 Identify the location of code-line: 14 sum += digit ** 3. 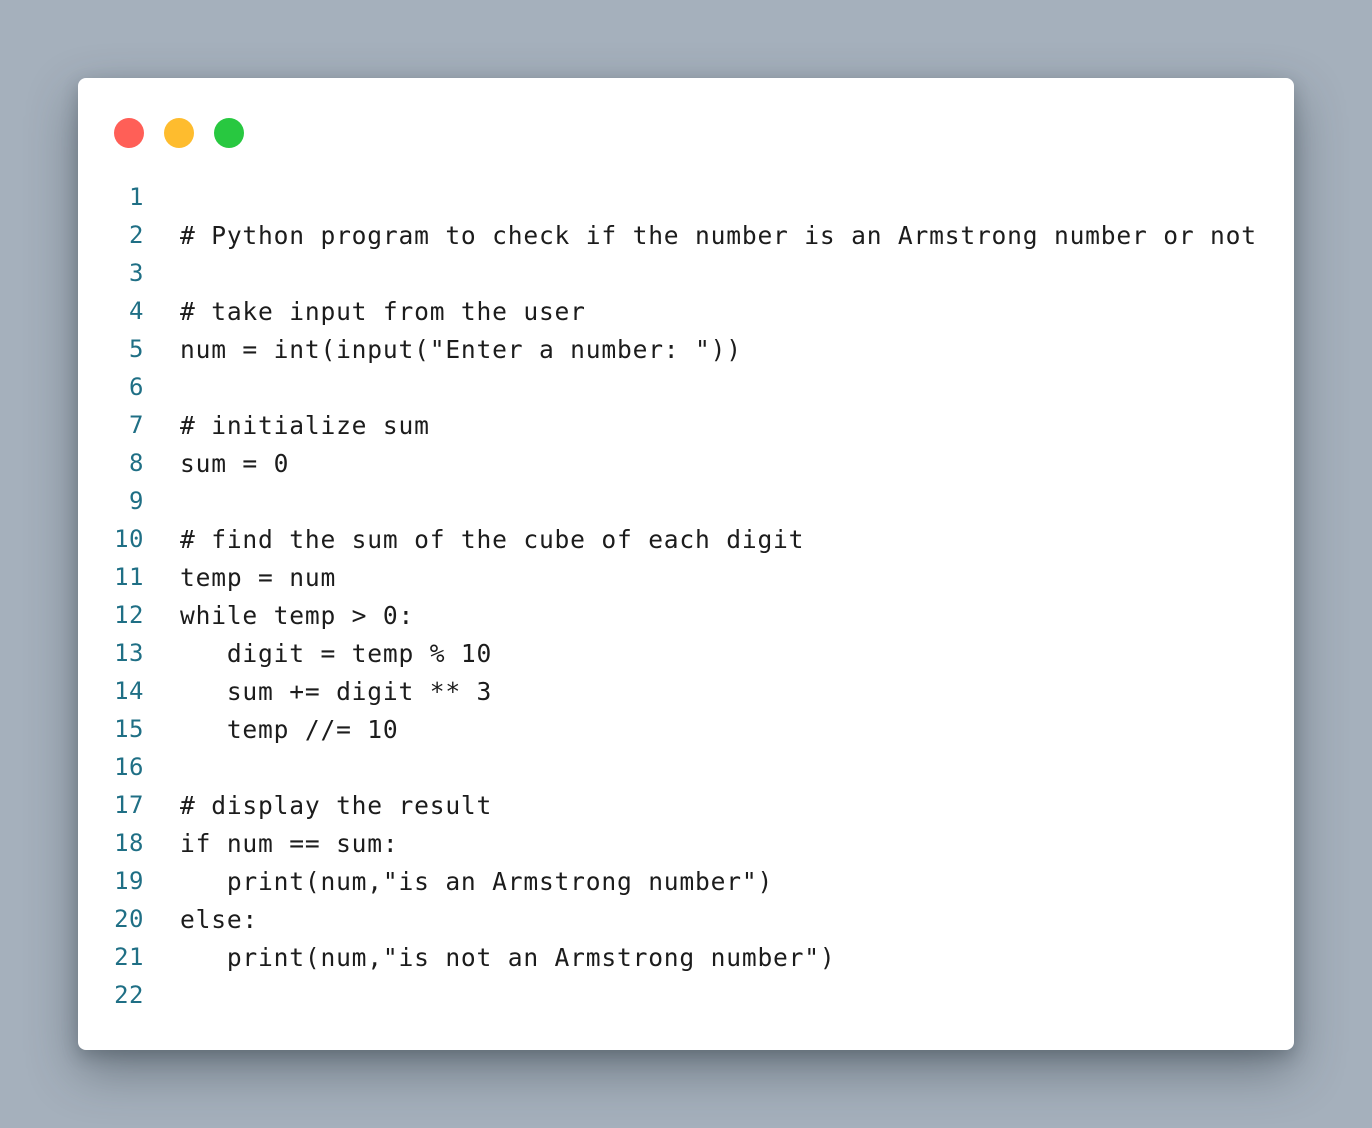
(686, 691).